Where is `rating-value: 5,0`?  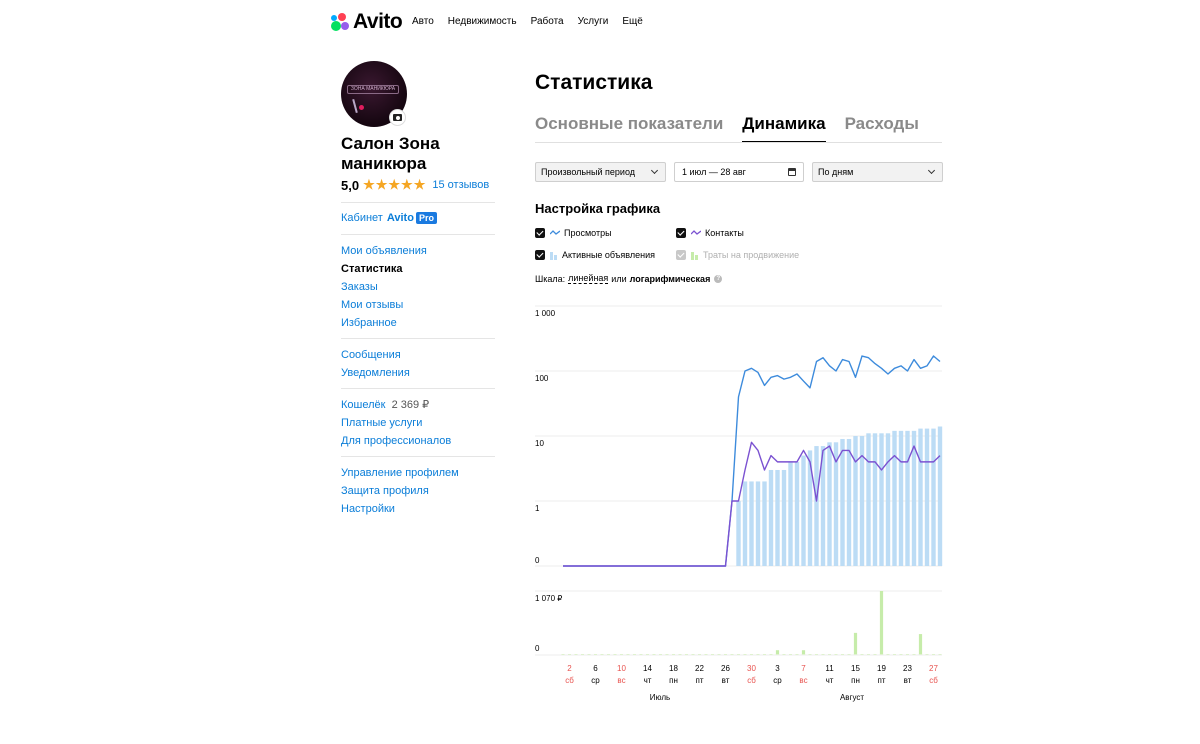
rating-value: 5,0 is located at coordinates (350, 185).